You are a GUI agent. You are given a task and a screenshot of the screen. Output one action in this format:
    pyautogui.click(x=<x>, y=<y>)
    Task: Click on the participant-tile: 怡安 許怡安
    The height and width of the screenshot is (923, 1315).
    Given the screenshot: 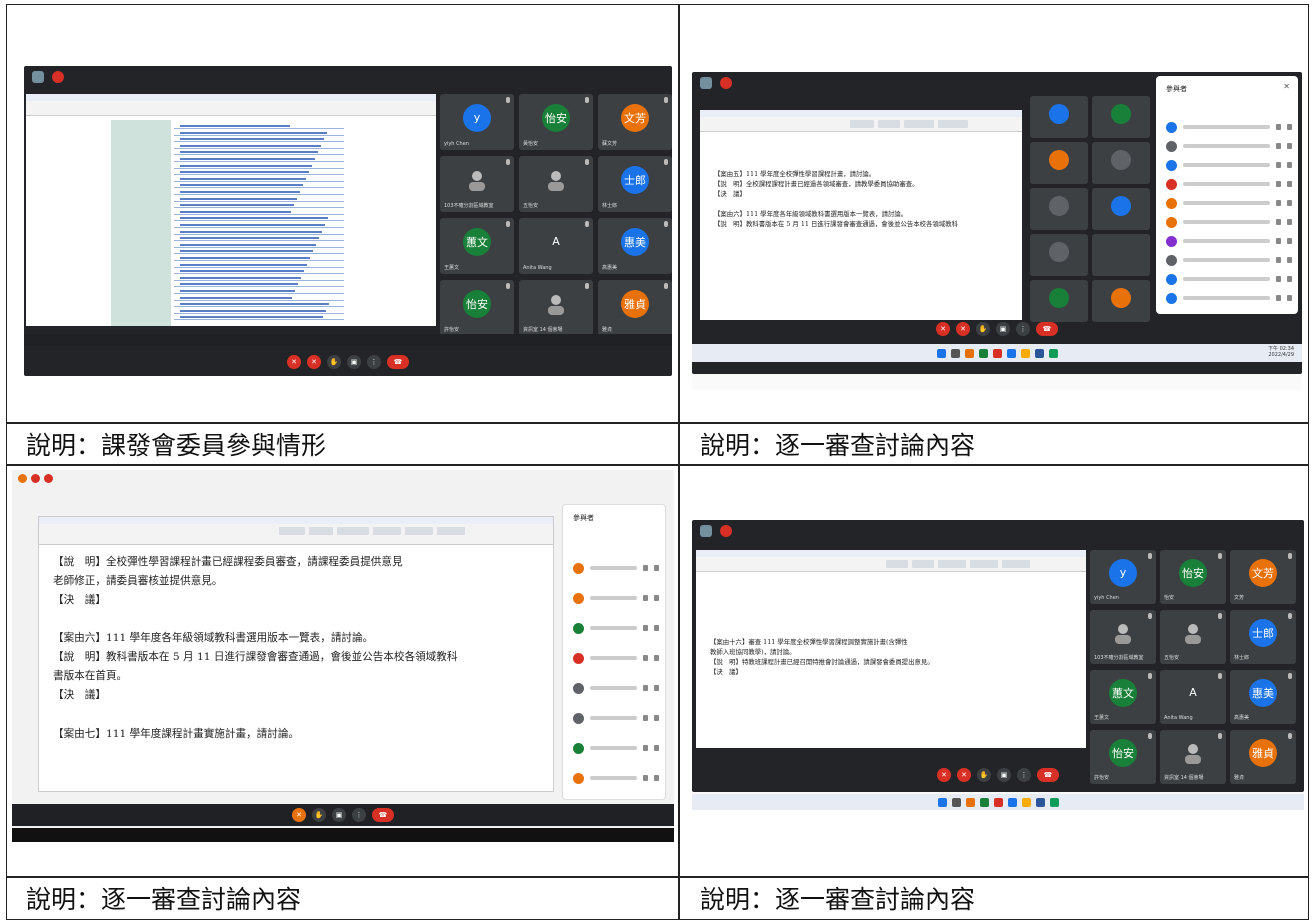 What is the action you would take?
    pyautogui.click(x=477, y=308)
    